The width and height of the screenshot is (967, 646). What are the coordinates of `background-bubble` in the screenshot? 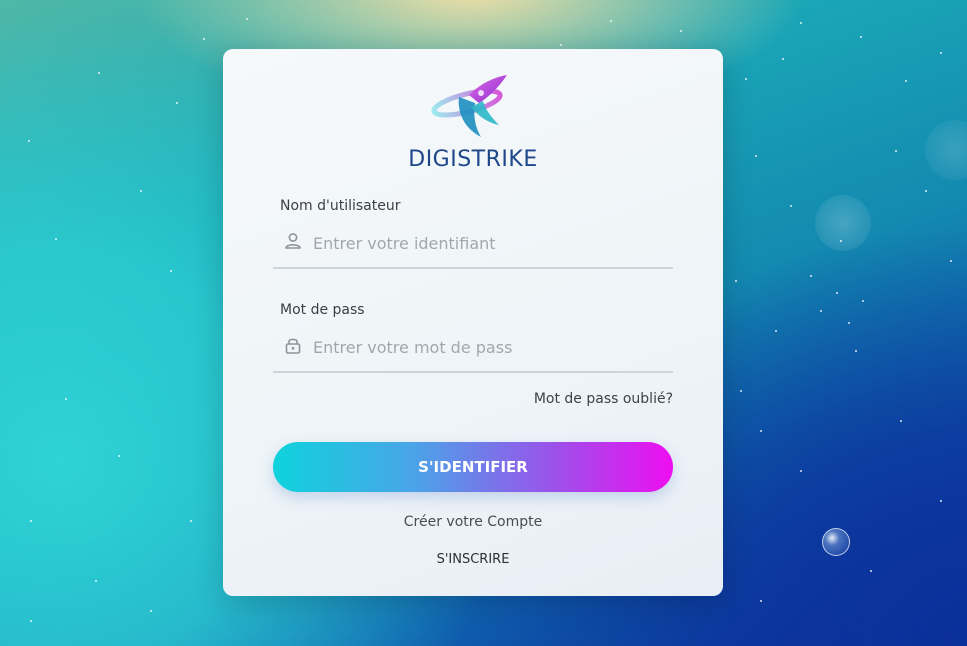 It's located at (836, 542).